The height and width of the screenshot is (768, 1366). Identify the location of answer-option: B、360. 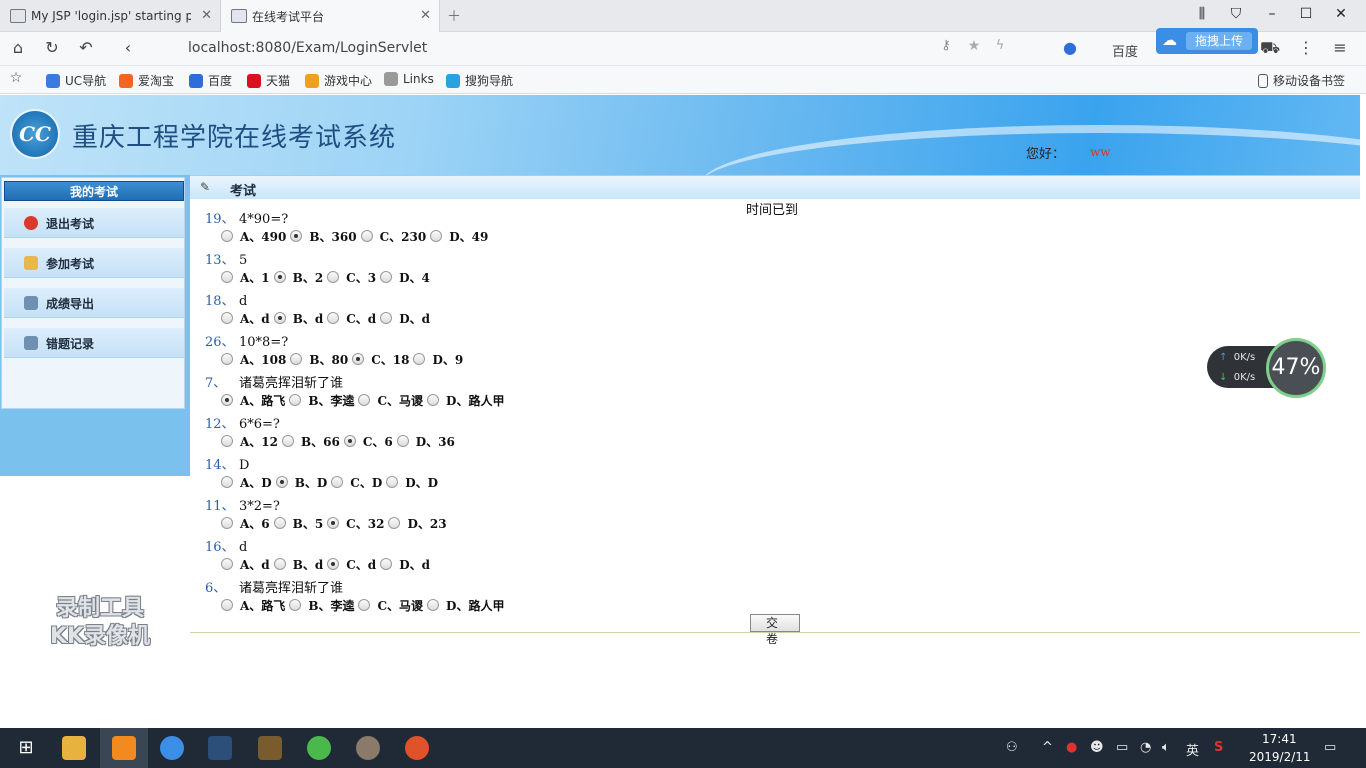
(323, 236).